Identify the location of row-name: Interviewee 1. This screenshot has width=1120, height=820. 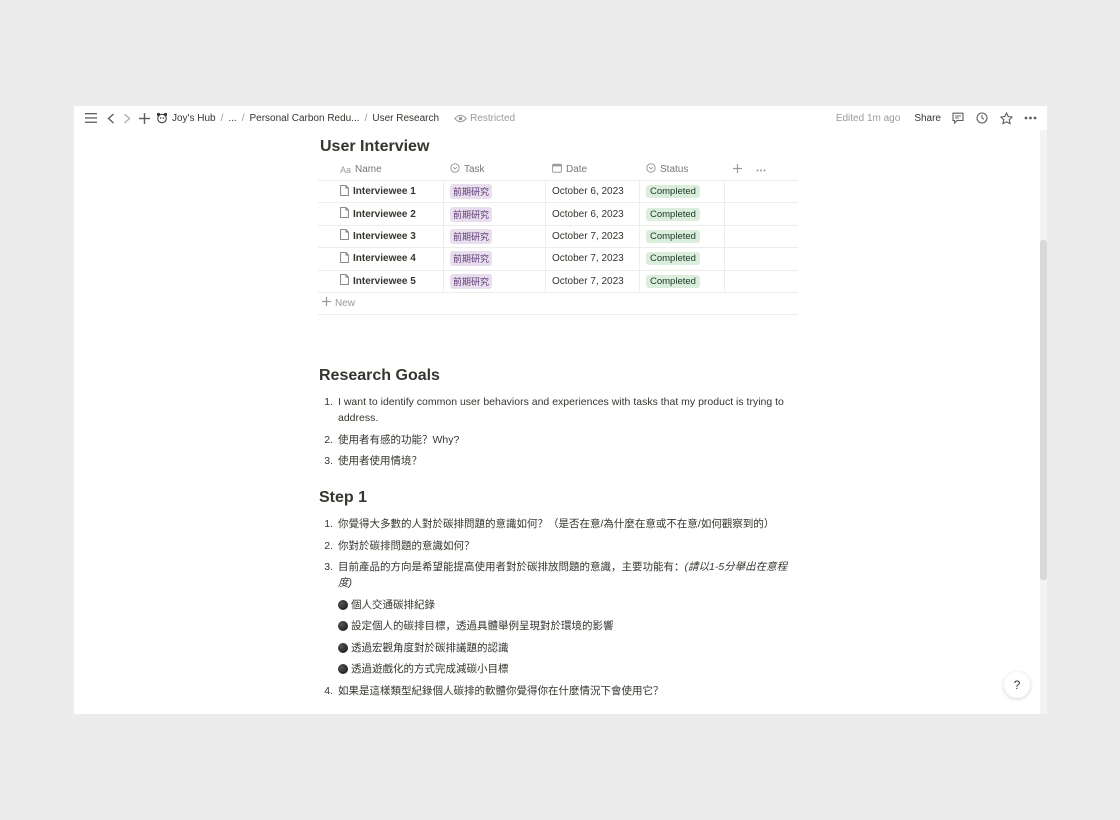
(384, 191).